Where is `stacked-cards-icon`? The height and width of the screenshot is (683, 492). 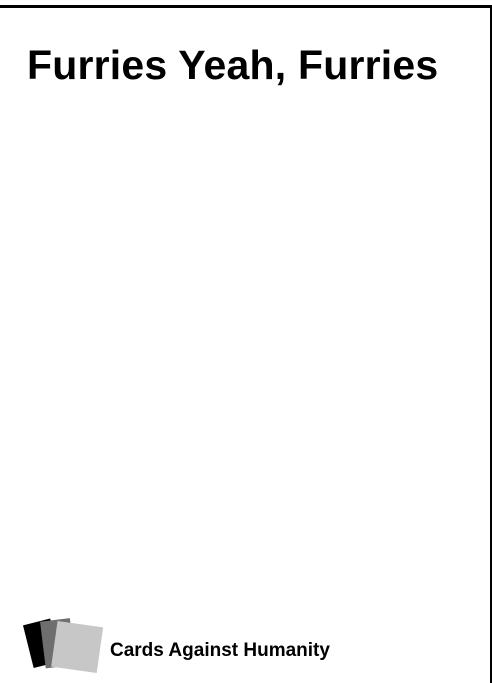 stacked-cards-icon is located at coordinates (63, 645).